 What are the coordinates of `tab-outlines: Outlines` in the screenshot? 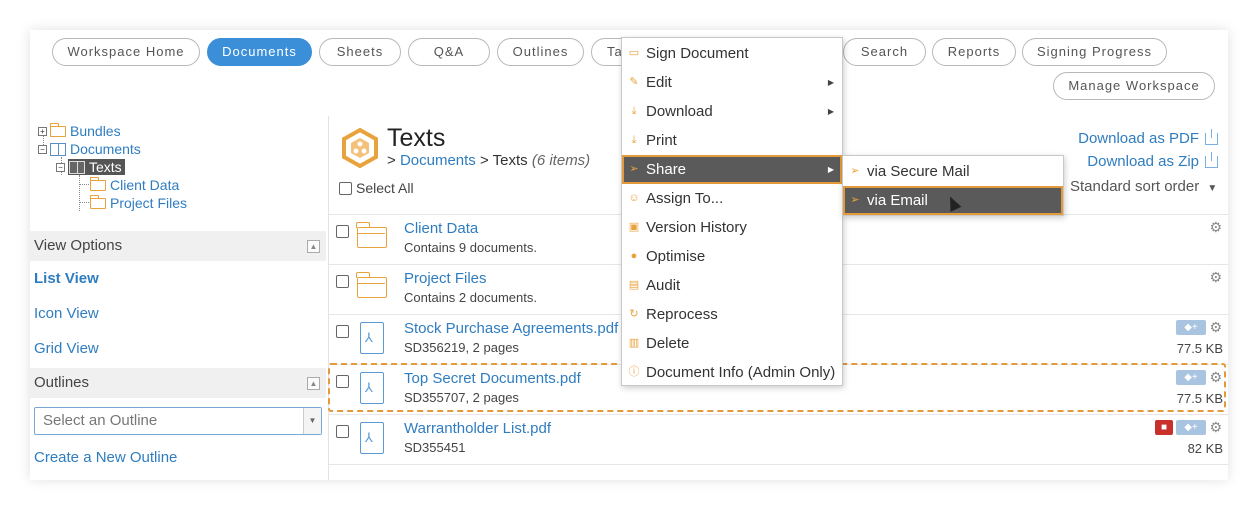 It's located at (540, 52).